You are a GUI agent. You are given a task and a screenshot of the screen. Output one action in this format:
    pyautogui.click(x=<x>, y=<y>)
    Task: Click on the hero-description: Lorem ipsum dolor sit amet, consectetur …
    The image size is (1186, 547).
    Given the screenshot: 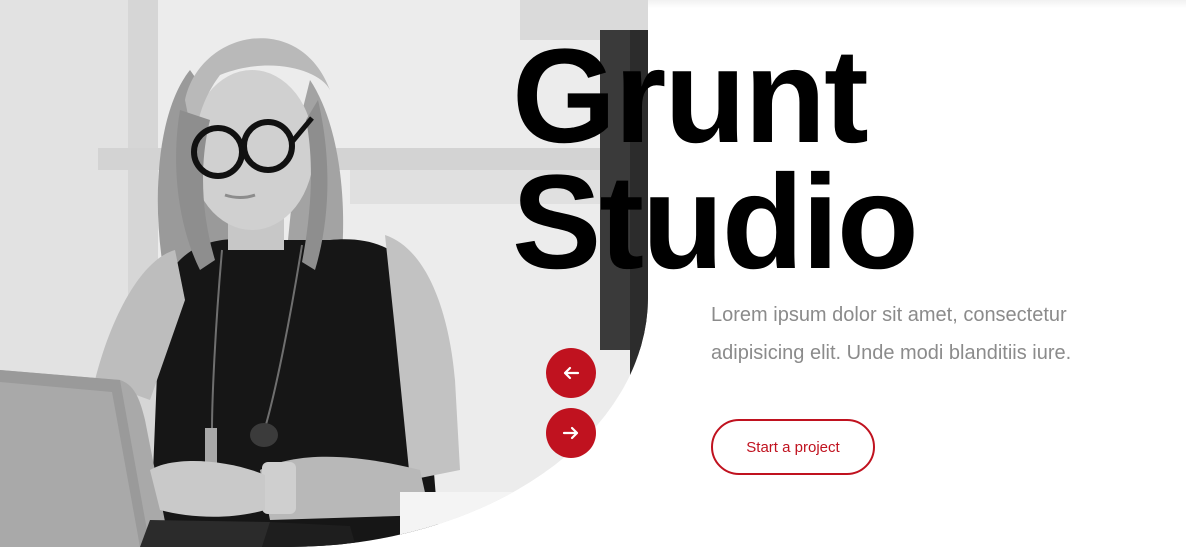 What is the action you would take?
    pyautogui.click(x=891, y=334)
    